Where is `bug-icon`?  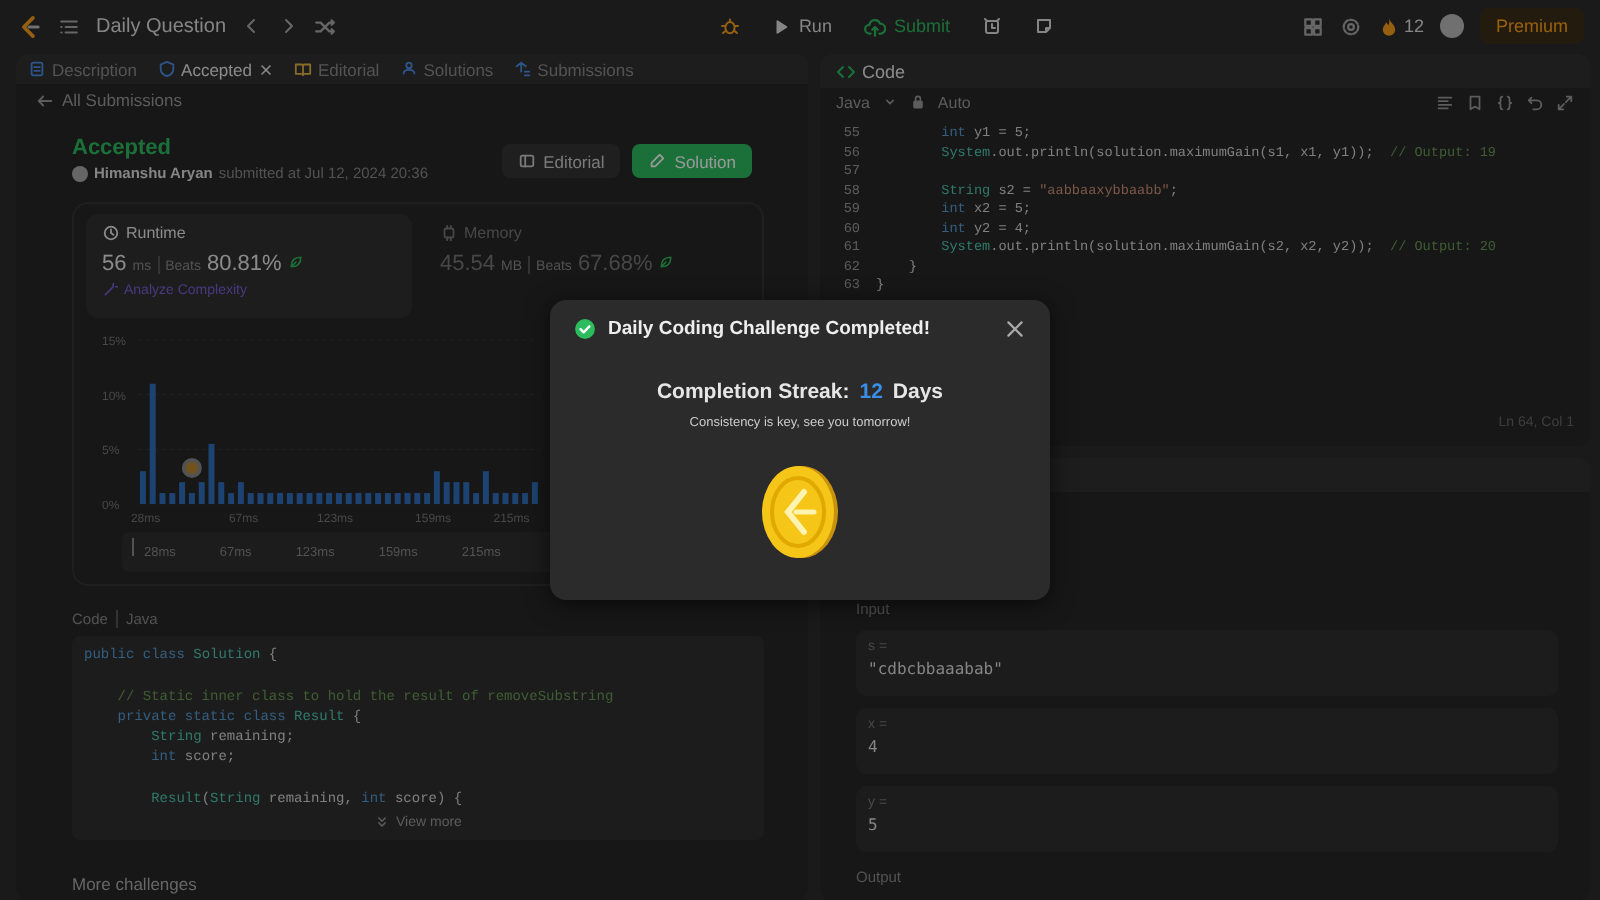
bug-icon is located at coordinates (730, 26).